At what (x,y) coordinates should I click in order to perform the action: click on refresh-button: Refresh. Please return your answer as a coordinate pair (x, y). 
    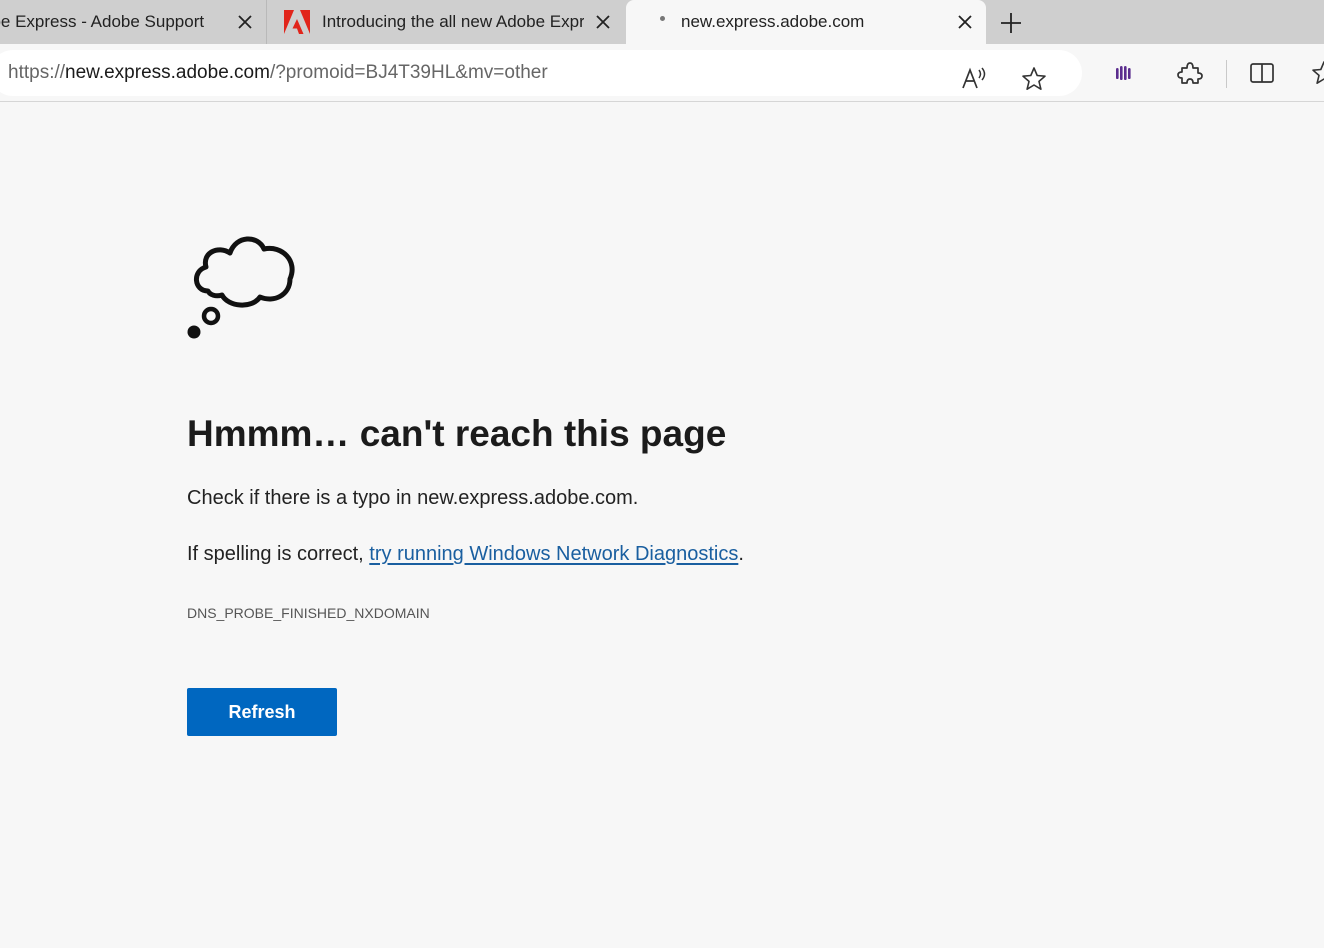
    Looking at the image, I should click on (262, 712).